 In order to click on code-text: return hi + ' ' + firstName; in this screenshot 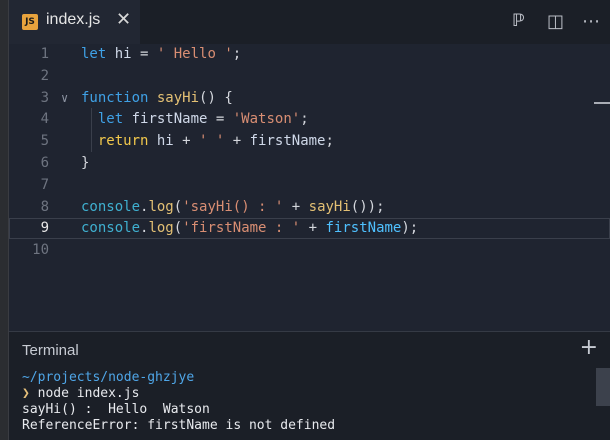, I will do `click(215, 141)`.